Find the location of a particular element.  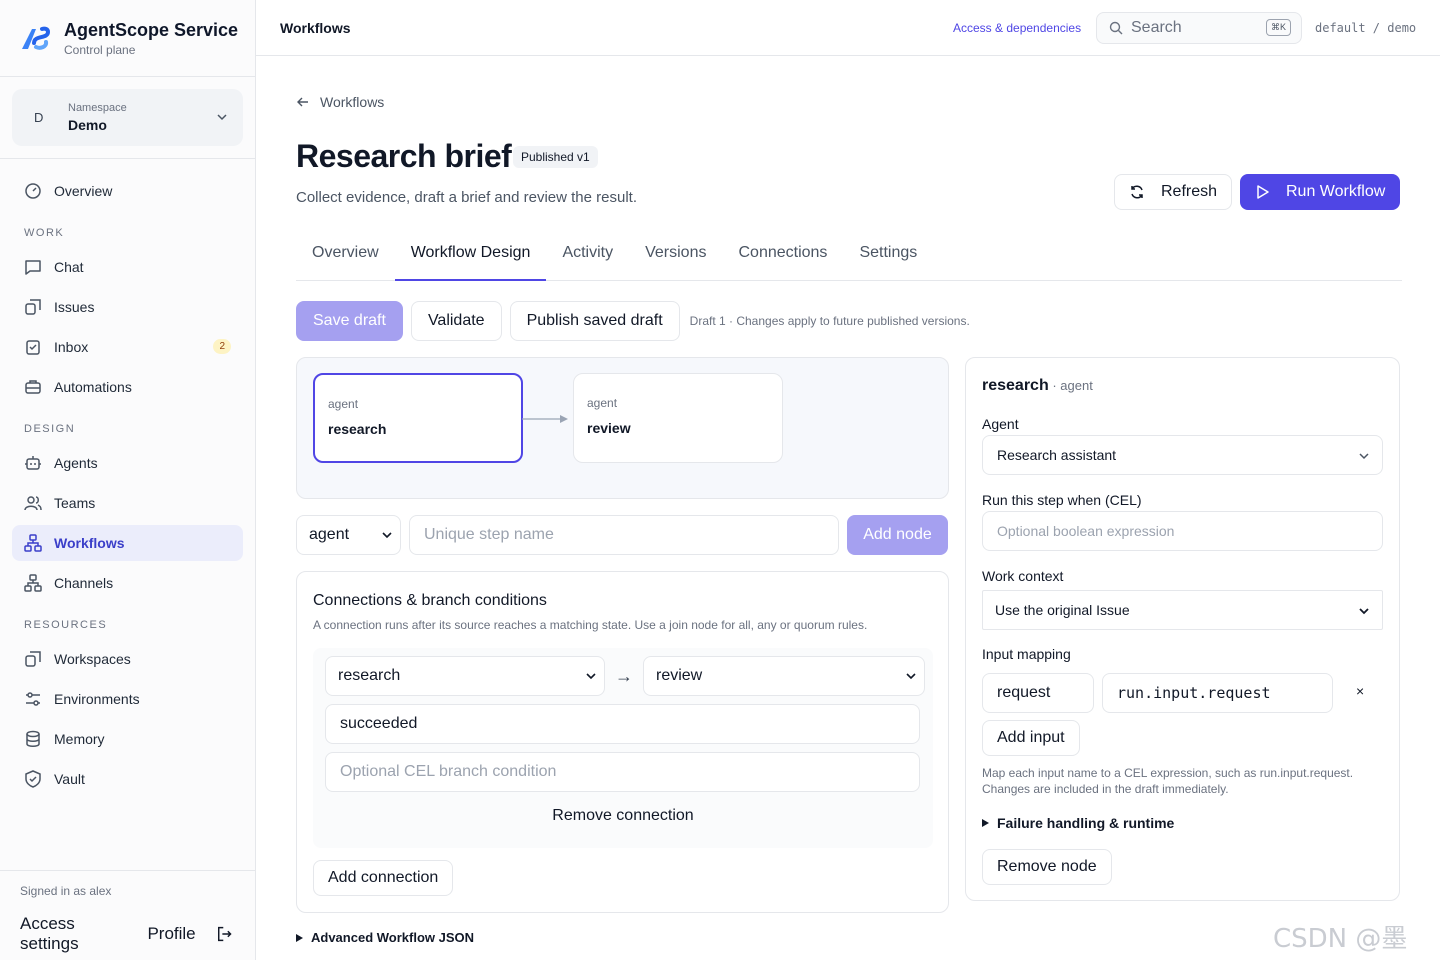

connection-target-select: review is located at coordinates (784, 676).